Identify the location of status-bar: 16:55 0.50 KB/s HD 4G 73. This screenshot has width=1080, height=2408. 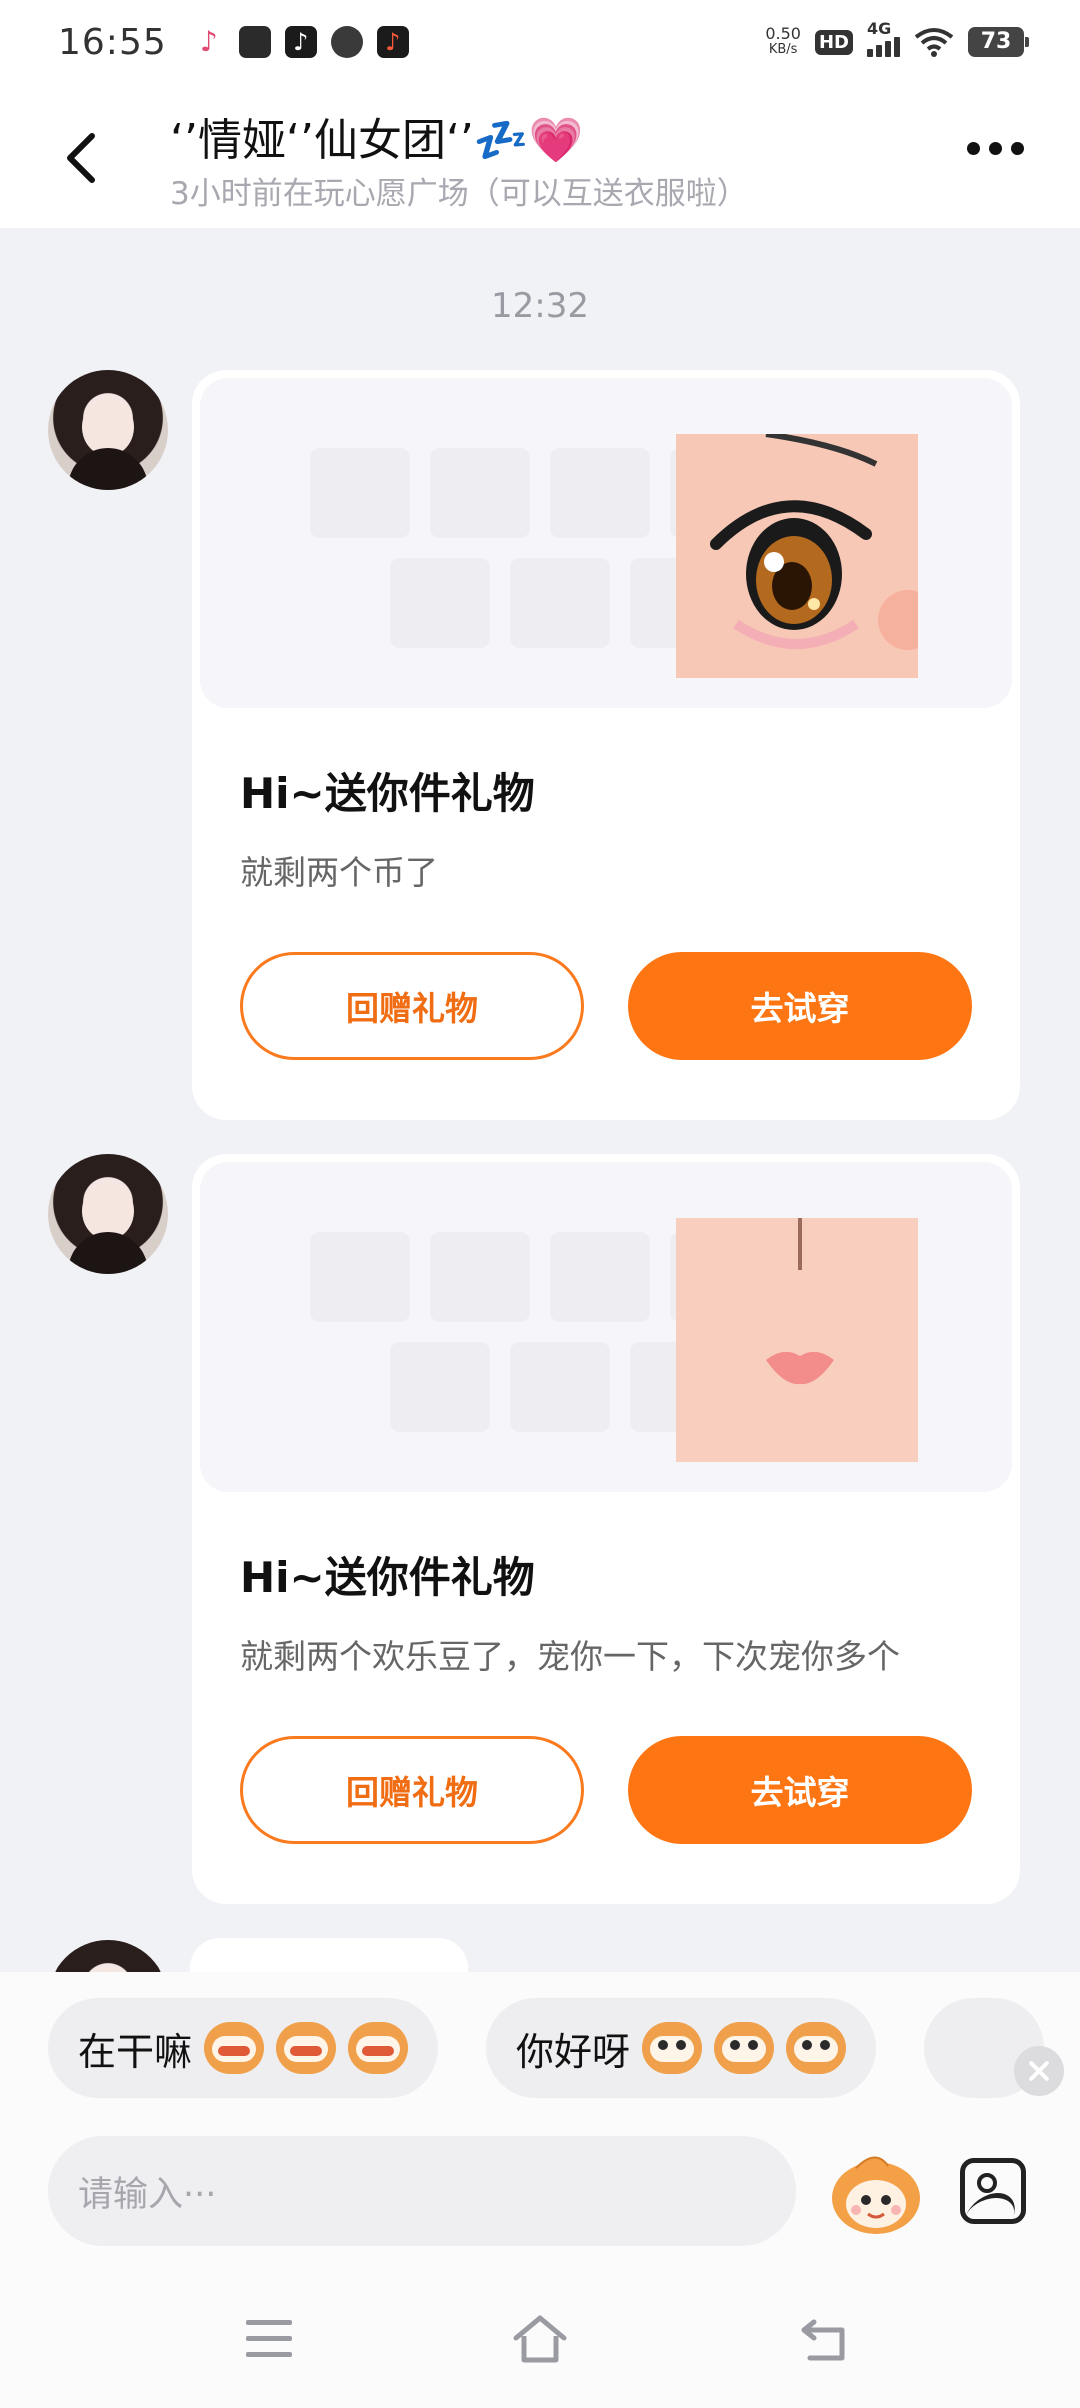
(540, 42).